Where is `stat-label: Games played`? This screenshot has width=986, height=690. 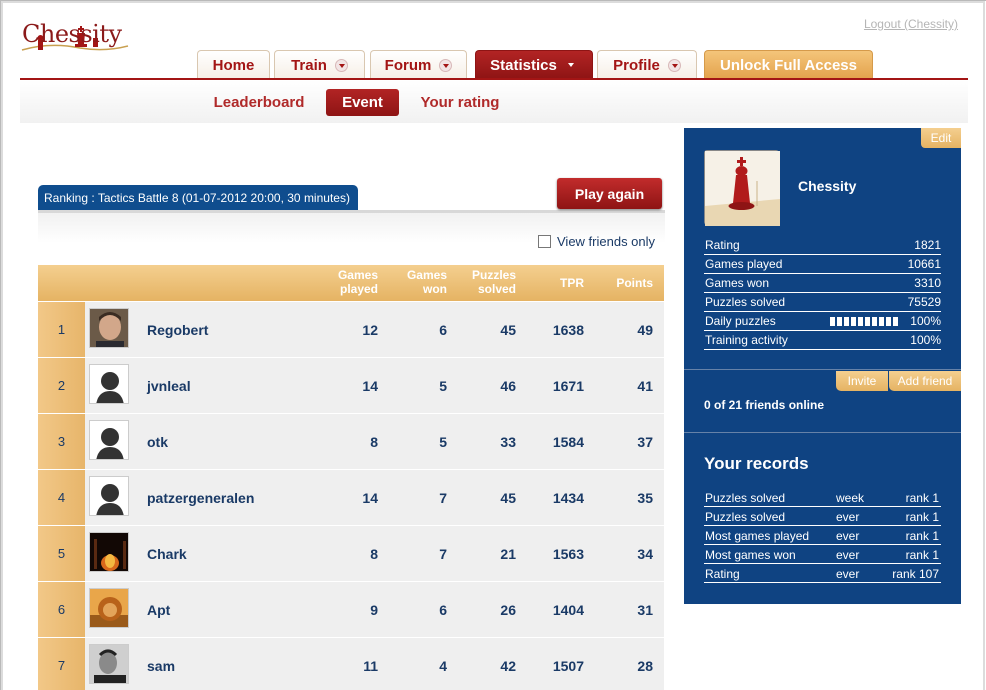
stat-label: Games played is located at coordinates (744, 264).